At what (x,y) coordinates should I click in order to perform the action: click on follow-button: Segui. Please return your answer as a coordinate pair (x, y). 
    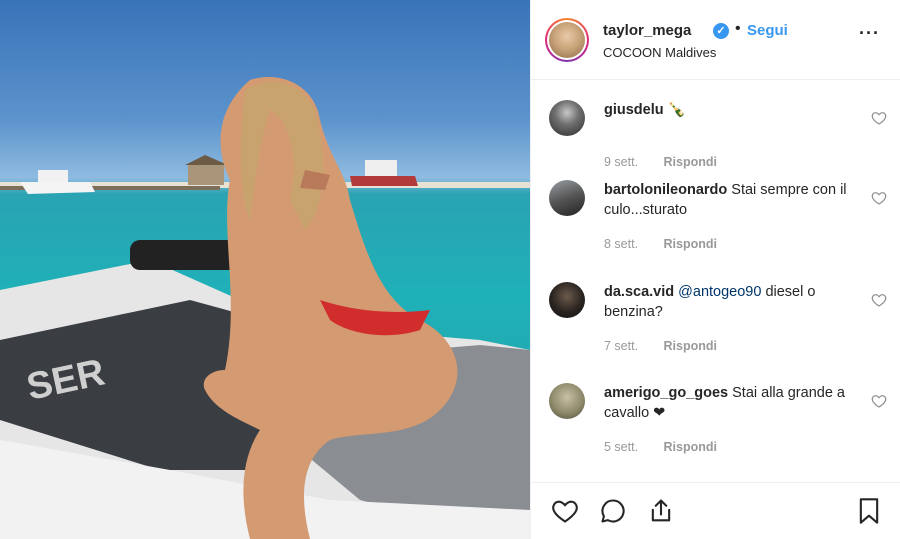
    Looking at the image, I should click on (767, 30).